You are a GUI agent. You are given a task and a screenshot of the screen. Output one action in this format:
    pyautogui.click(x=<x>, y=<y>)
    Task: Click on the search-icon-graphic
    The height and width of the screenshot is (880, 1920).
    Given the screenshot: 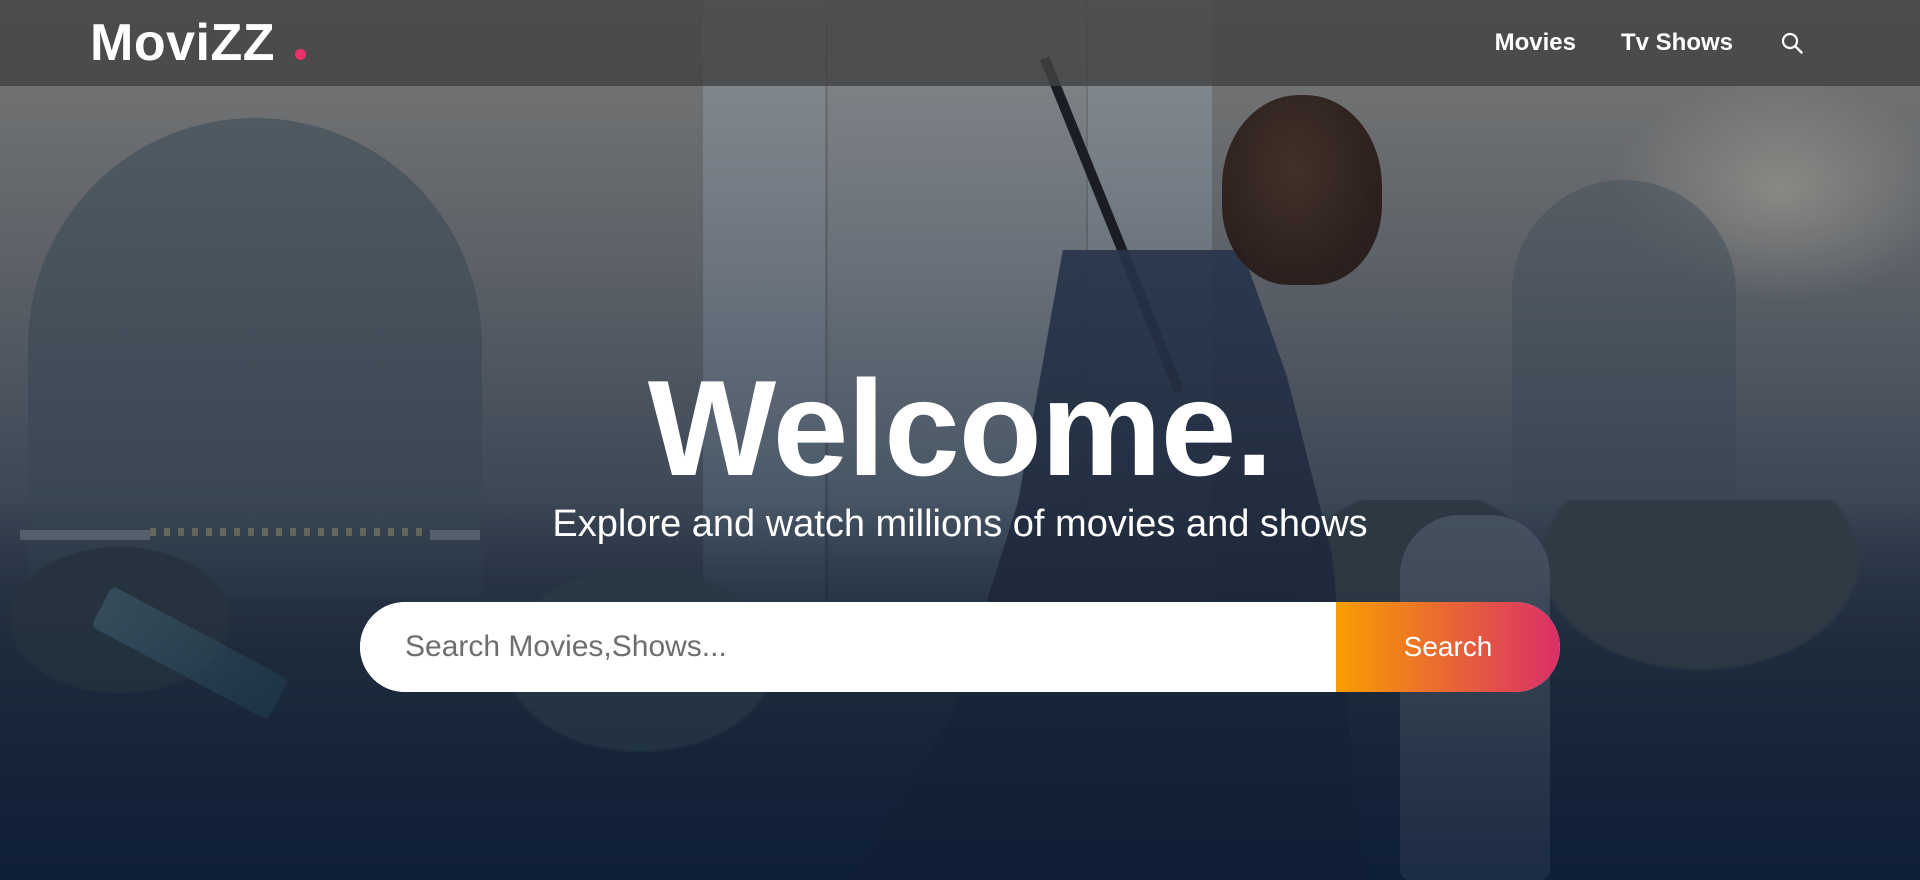 What is the action you would take?
    pyautogui.click(x=1792, y=43)
    